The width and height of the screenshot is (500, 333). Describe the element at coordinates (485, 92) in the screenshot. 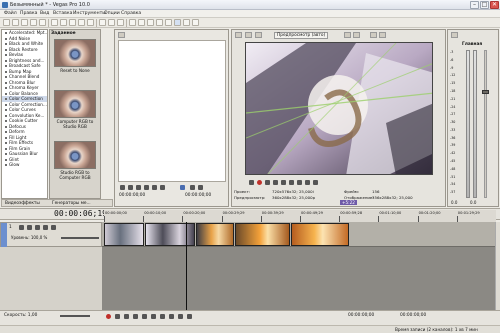

I see `master-fader-handle` at that location.